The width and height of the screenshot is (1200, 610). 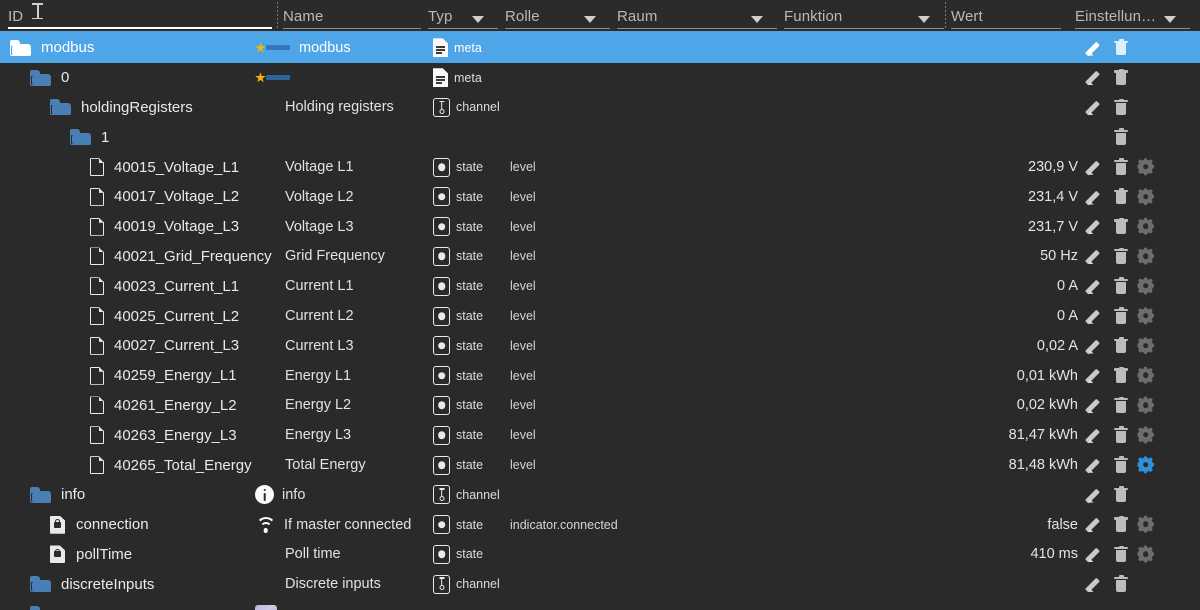 I want to click on cell-id: 40015_Voltage_L1, so click(x=119, y=167).